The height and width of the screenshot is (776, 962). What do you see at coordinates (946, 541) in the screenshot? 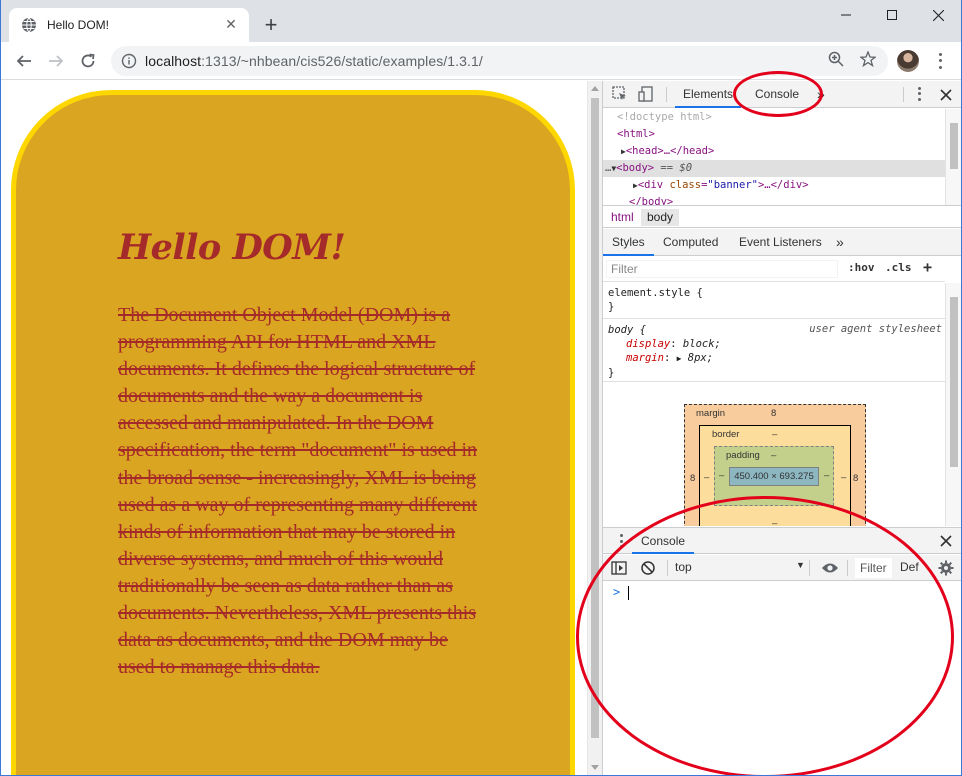
I see `close-drawer-icon` at bounding box center [946, 541].